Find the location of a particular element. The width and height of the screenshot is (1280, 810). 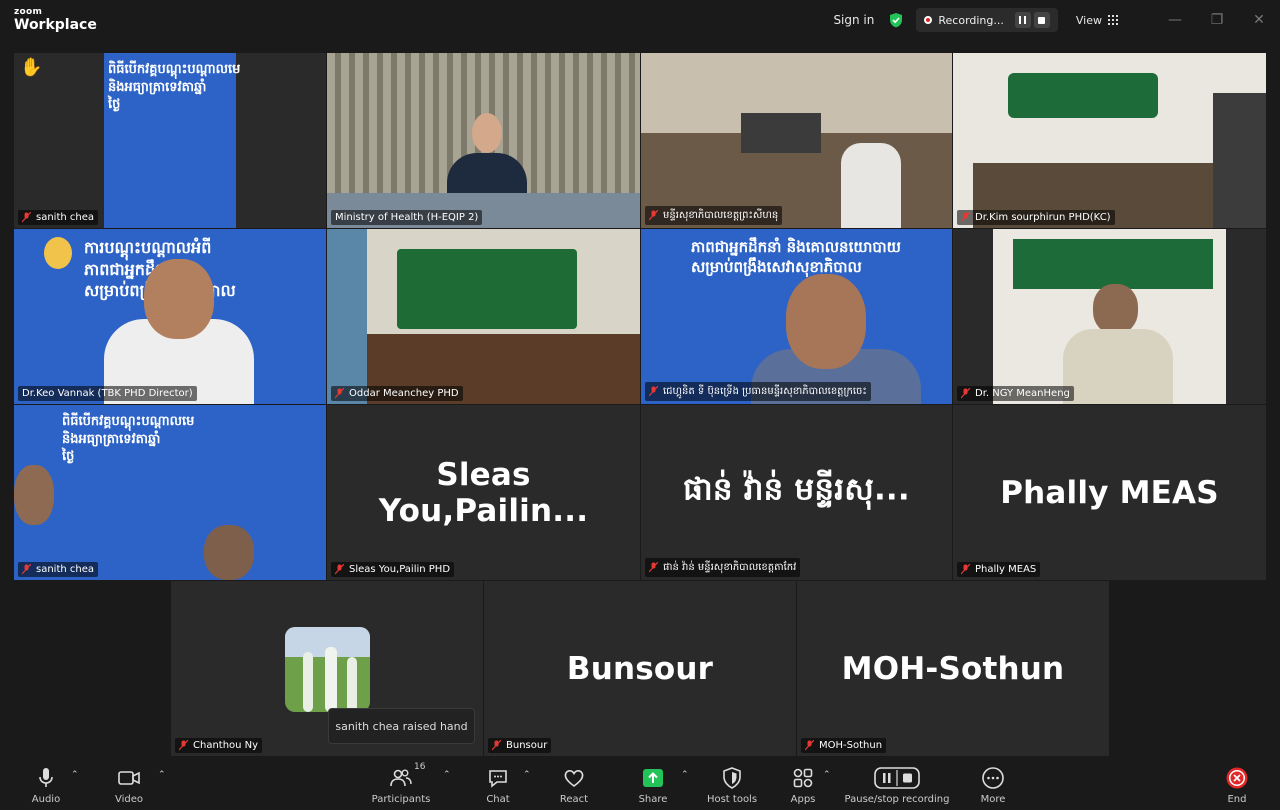

participants-button: Participants is located at coordinates (401, 785).